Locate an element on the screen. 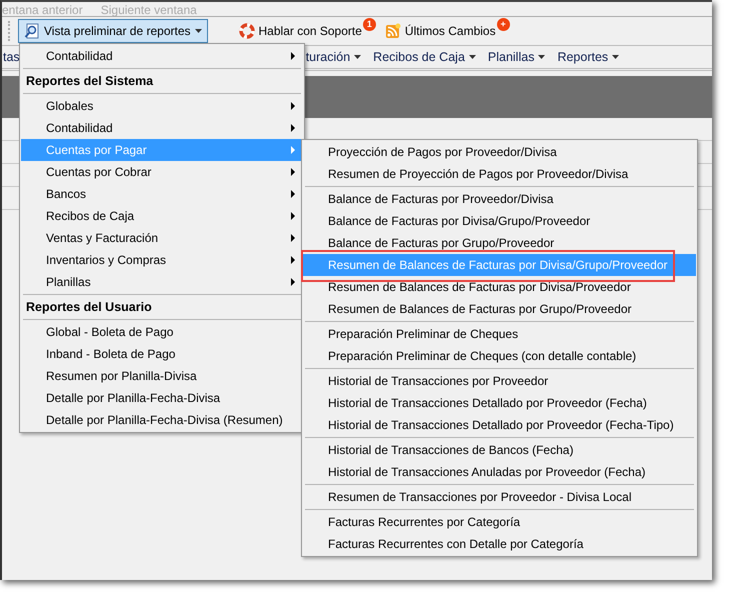 This screenshot has width=738, height=615. menu-item: Historial de Transacciones Detallado por Proveedor (Fecha-Tipo) is located at coordinates (499, 425).